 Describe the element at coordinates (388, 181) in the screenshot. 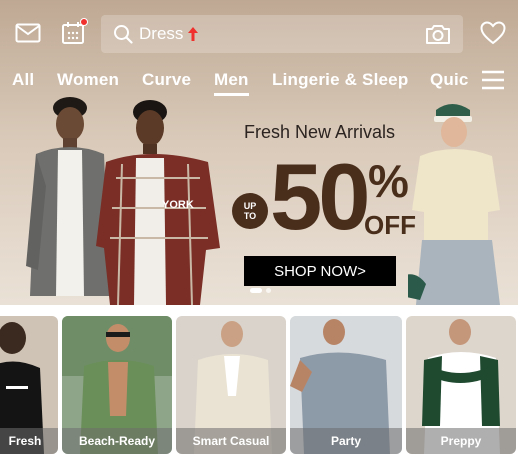

I see `discount-percent: %` at that location.